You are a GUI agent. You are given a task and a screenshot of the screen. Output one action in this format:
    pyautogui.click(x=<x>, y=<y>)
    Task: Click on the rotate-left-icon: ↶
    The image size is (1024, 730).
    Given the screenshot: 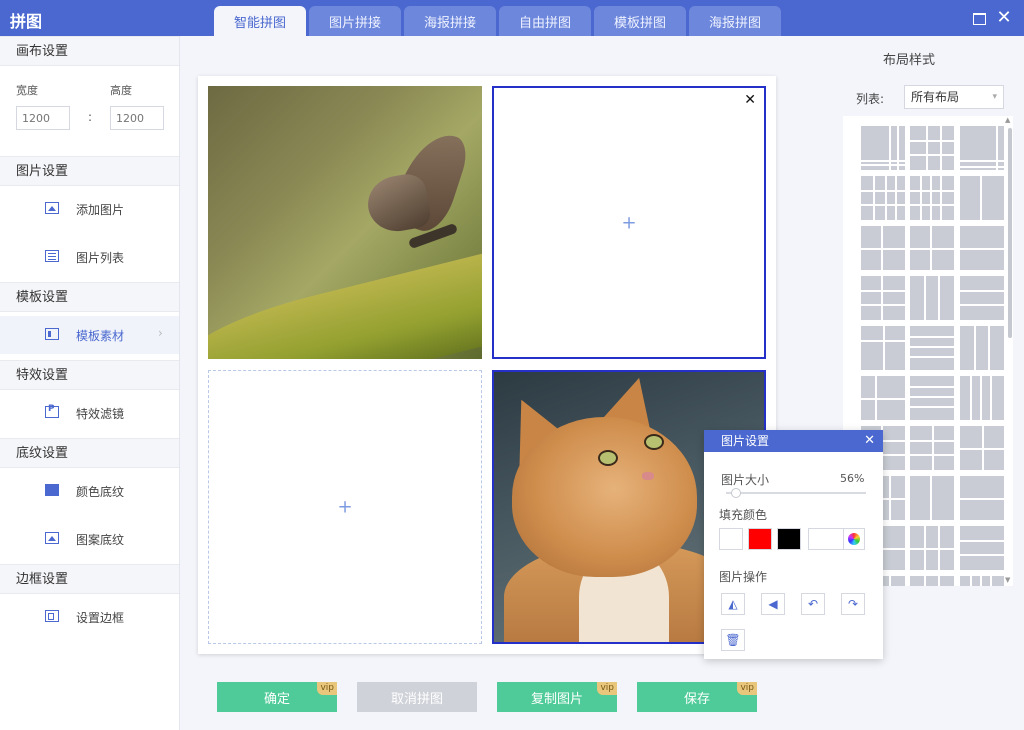 What is the action you would take?
    pyautogui.click(x=813, y=604)
    